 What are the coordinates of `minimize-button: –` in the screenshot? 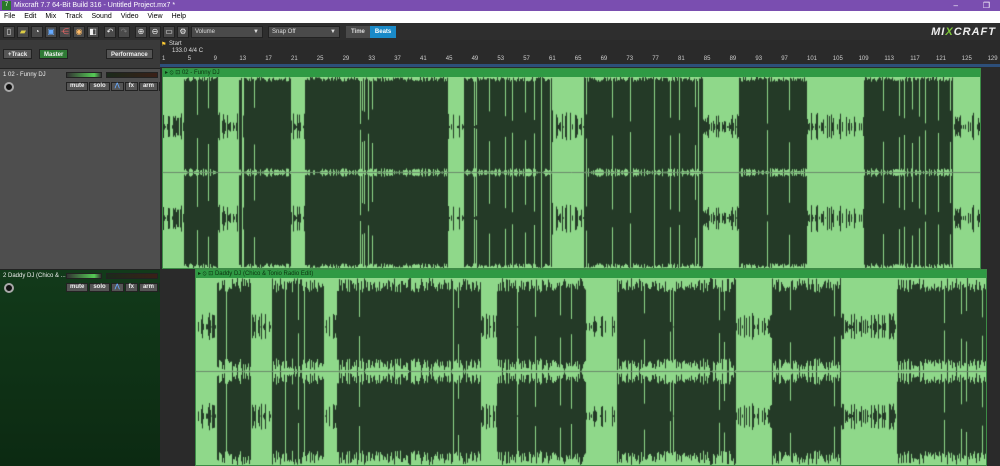 It's located at (956, 5).